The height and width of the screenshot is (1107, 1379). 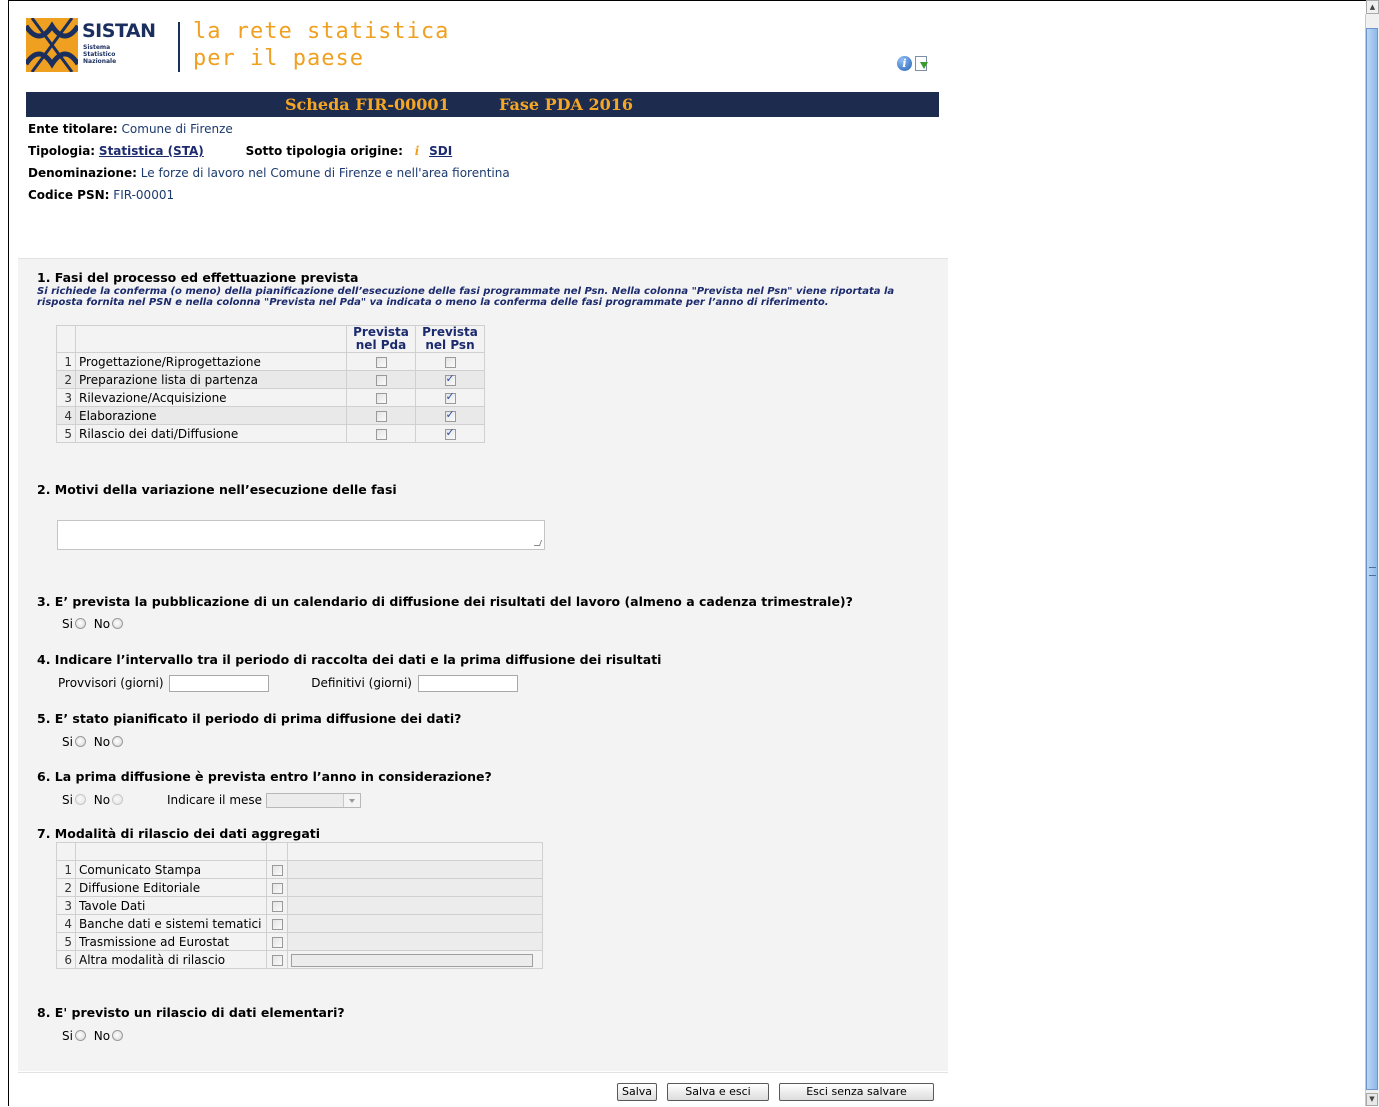 What do you see at coordinates (66, 397) in the screenshot?
I see `row-number: 3` at bounding box center [66, 397].